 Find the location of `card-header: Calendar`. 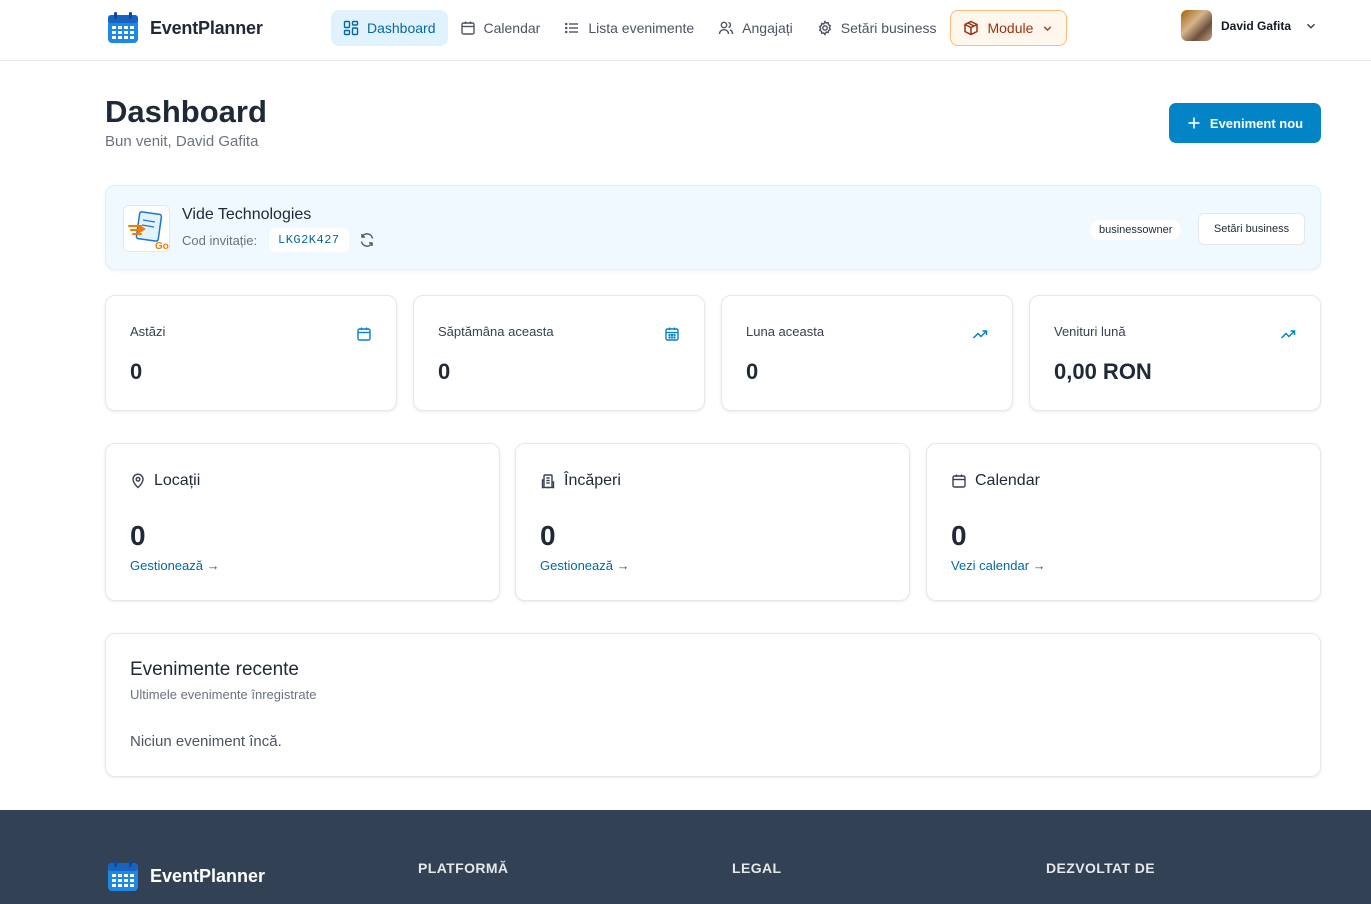

card-header: Calendar is located at coordinates (995, 481).